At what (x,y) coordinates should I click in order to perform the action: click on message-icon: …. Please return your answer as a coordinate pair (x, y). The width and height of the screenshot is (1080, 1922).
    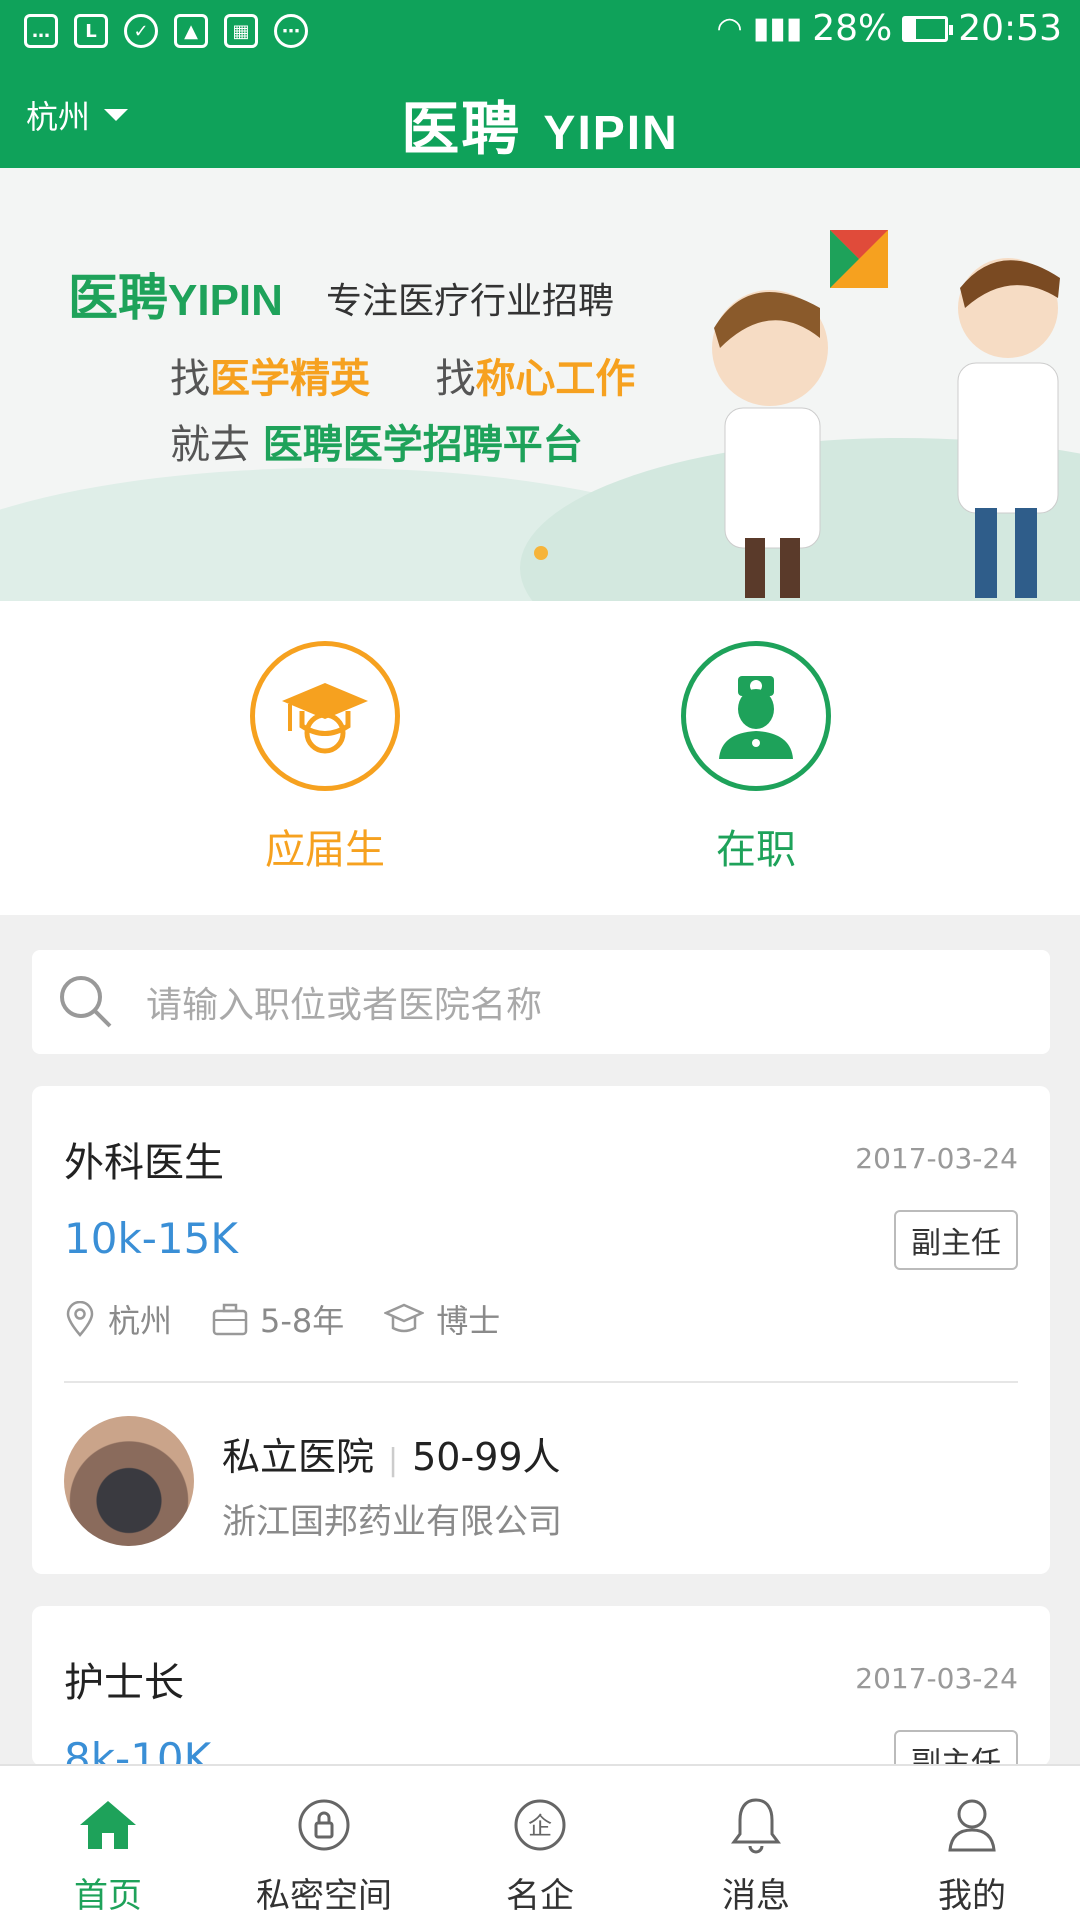
    Looking at the image, I should click on (41, 31).